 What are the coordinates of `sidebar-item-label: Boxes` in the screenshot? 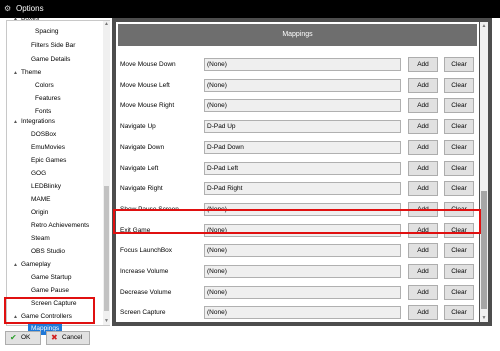 It's located at (30, 18).